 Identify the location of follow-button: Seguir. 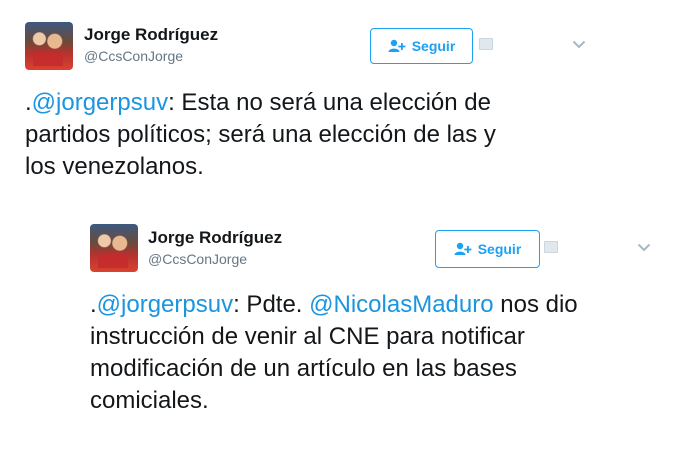
(487, 249).